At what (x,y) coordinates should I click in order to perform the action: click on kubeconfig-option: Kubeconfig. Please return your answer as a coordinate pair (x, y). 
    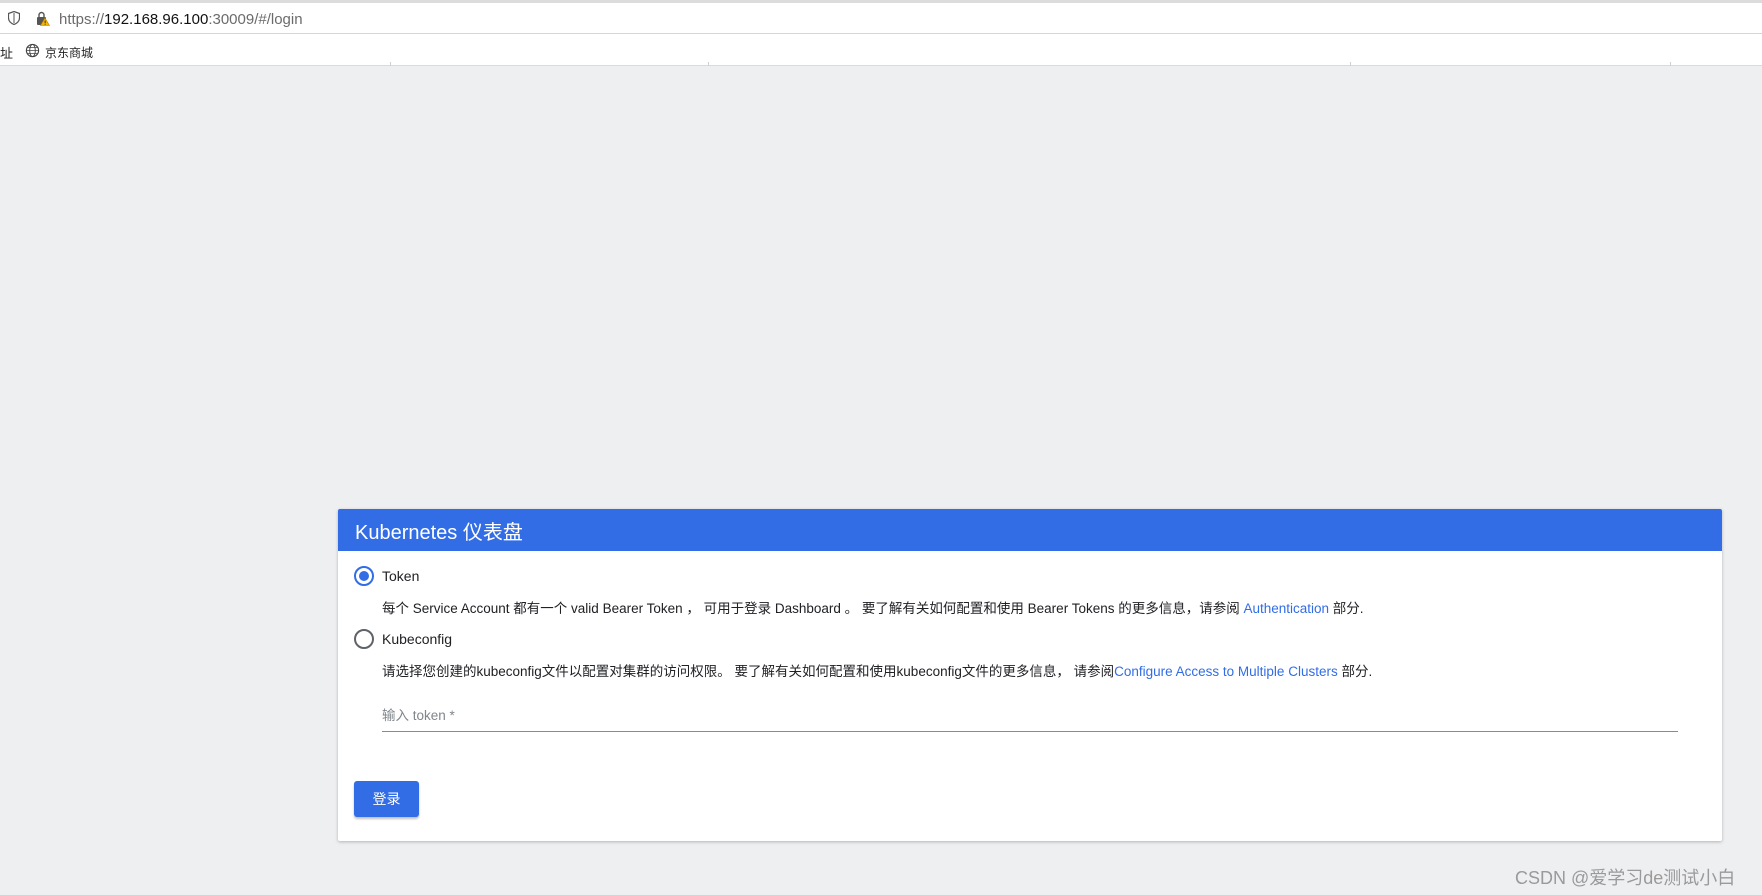
    Looking at the image, I should click on (403, 639).